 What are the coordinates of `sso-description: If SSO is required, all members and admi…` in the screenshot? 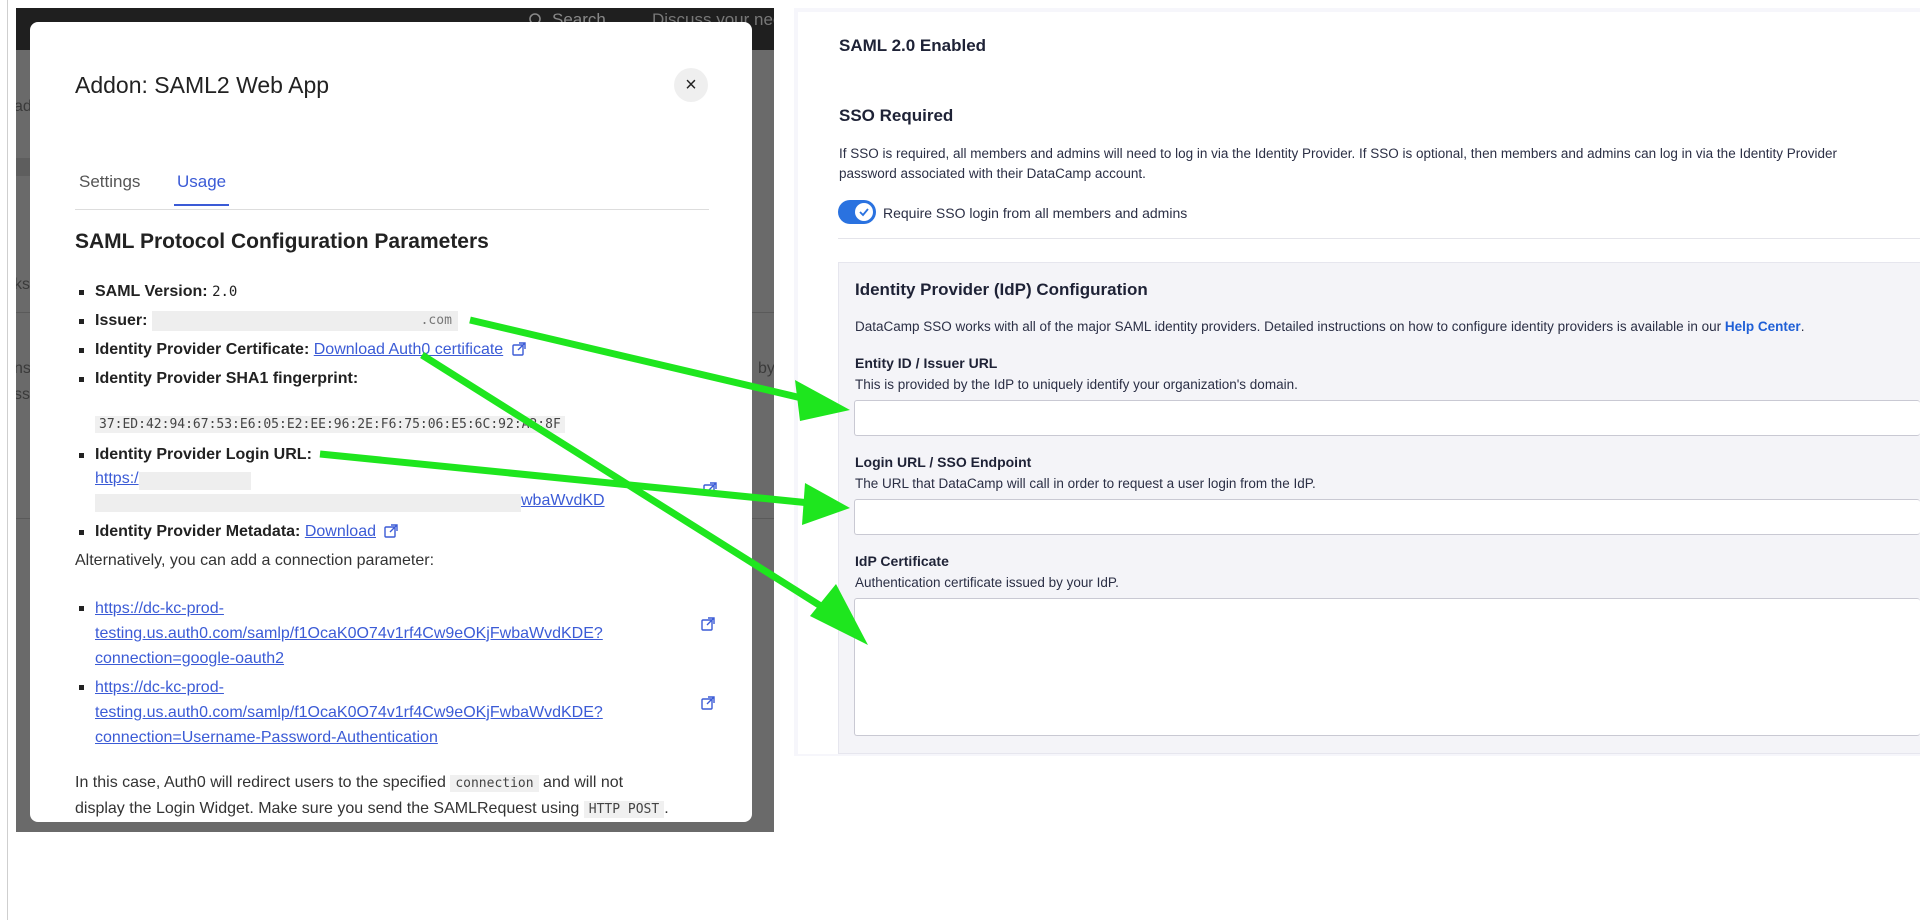 It's located at (1338, 164).